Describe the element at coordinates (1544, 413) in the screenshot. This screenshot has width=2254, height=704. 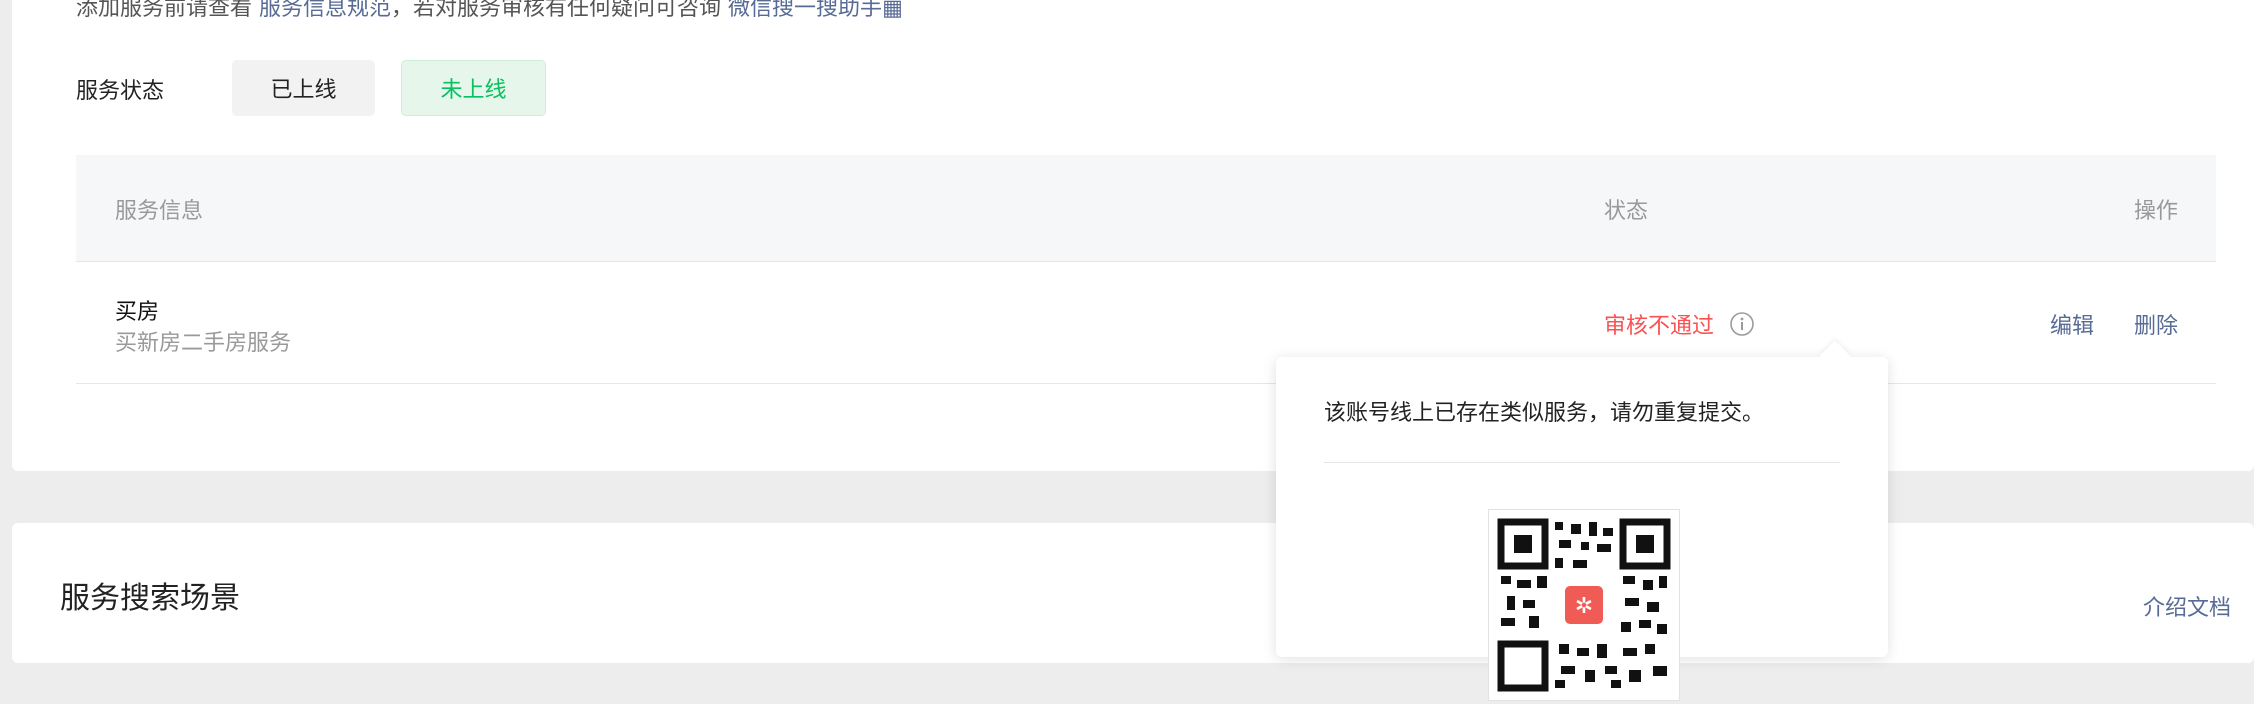
I see `popover-message: 该账号线上已存在类似服务，请勿重复提交。` at that location.